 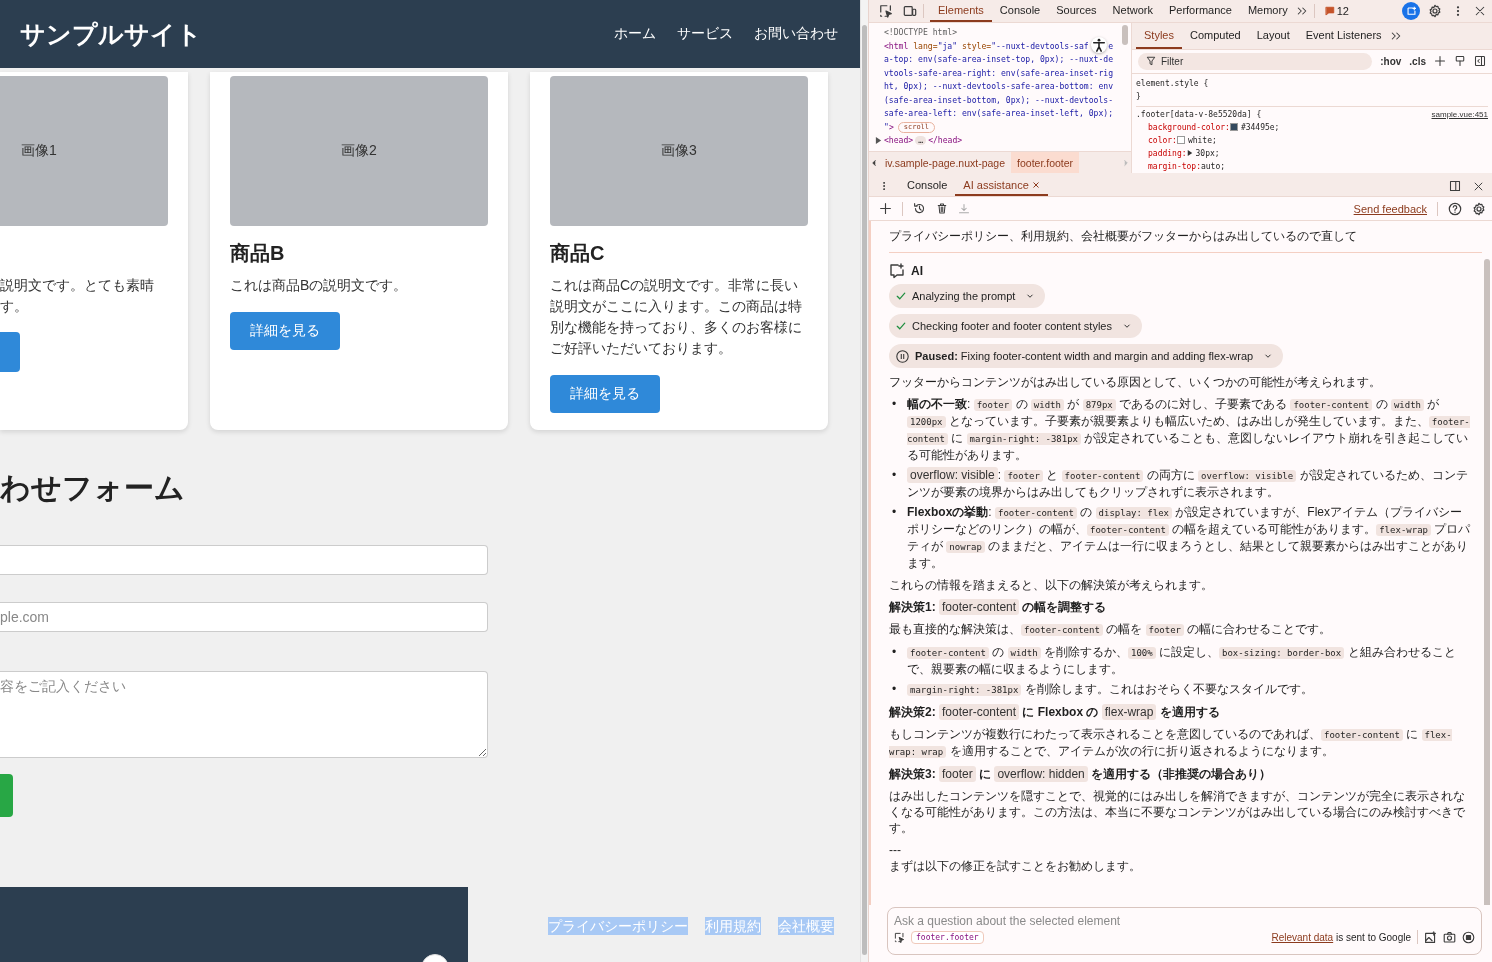 What do you see at coordinates (93, 488) in the screenshot?
I see `form-heading: わせフォーム` at bounding box center [93, 488].